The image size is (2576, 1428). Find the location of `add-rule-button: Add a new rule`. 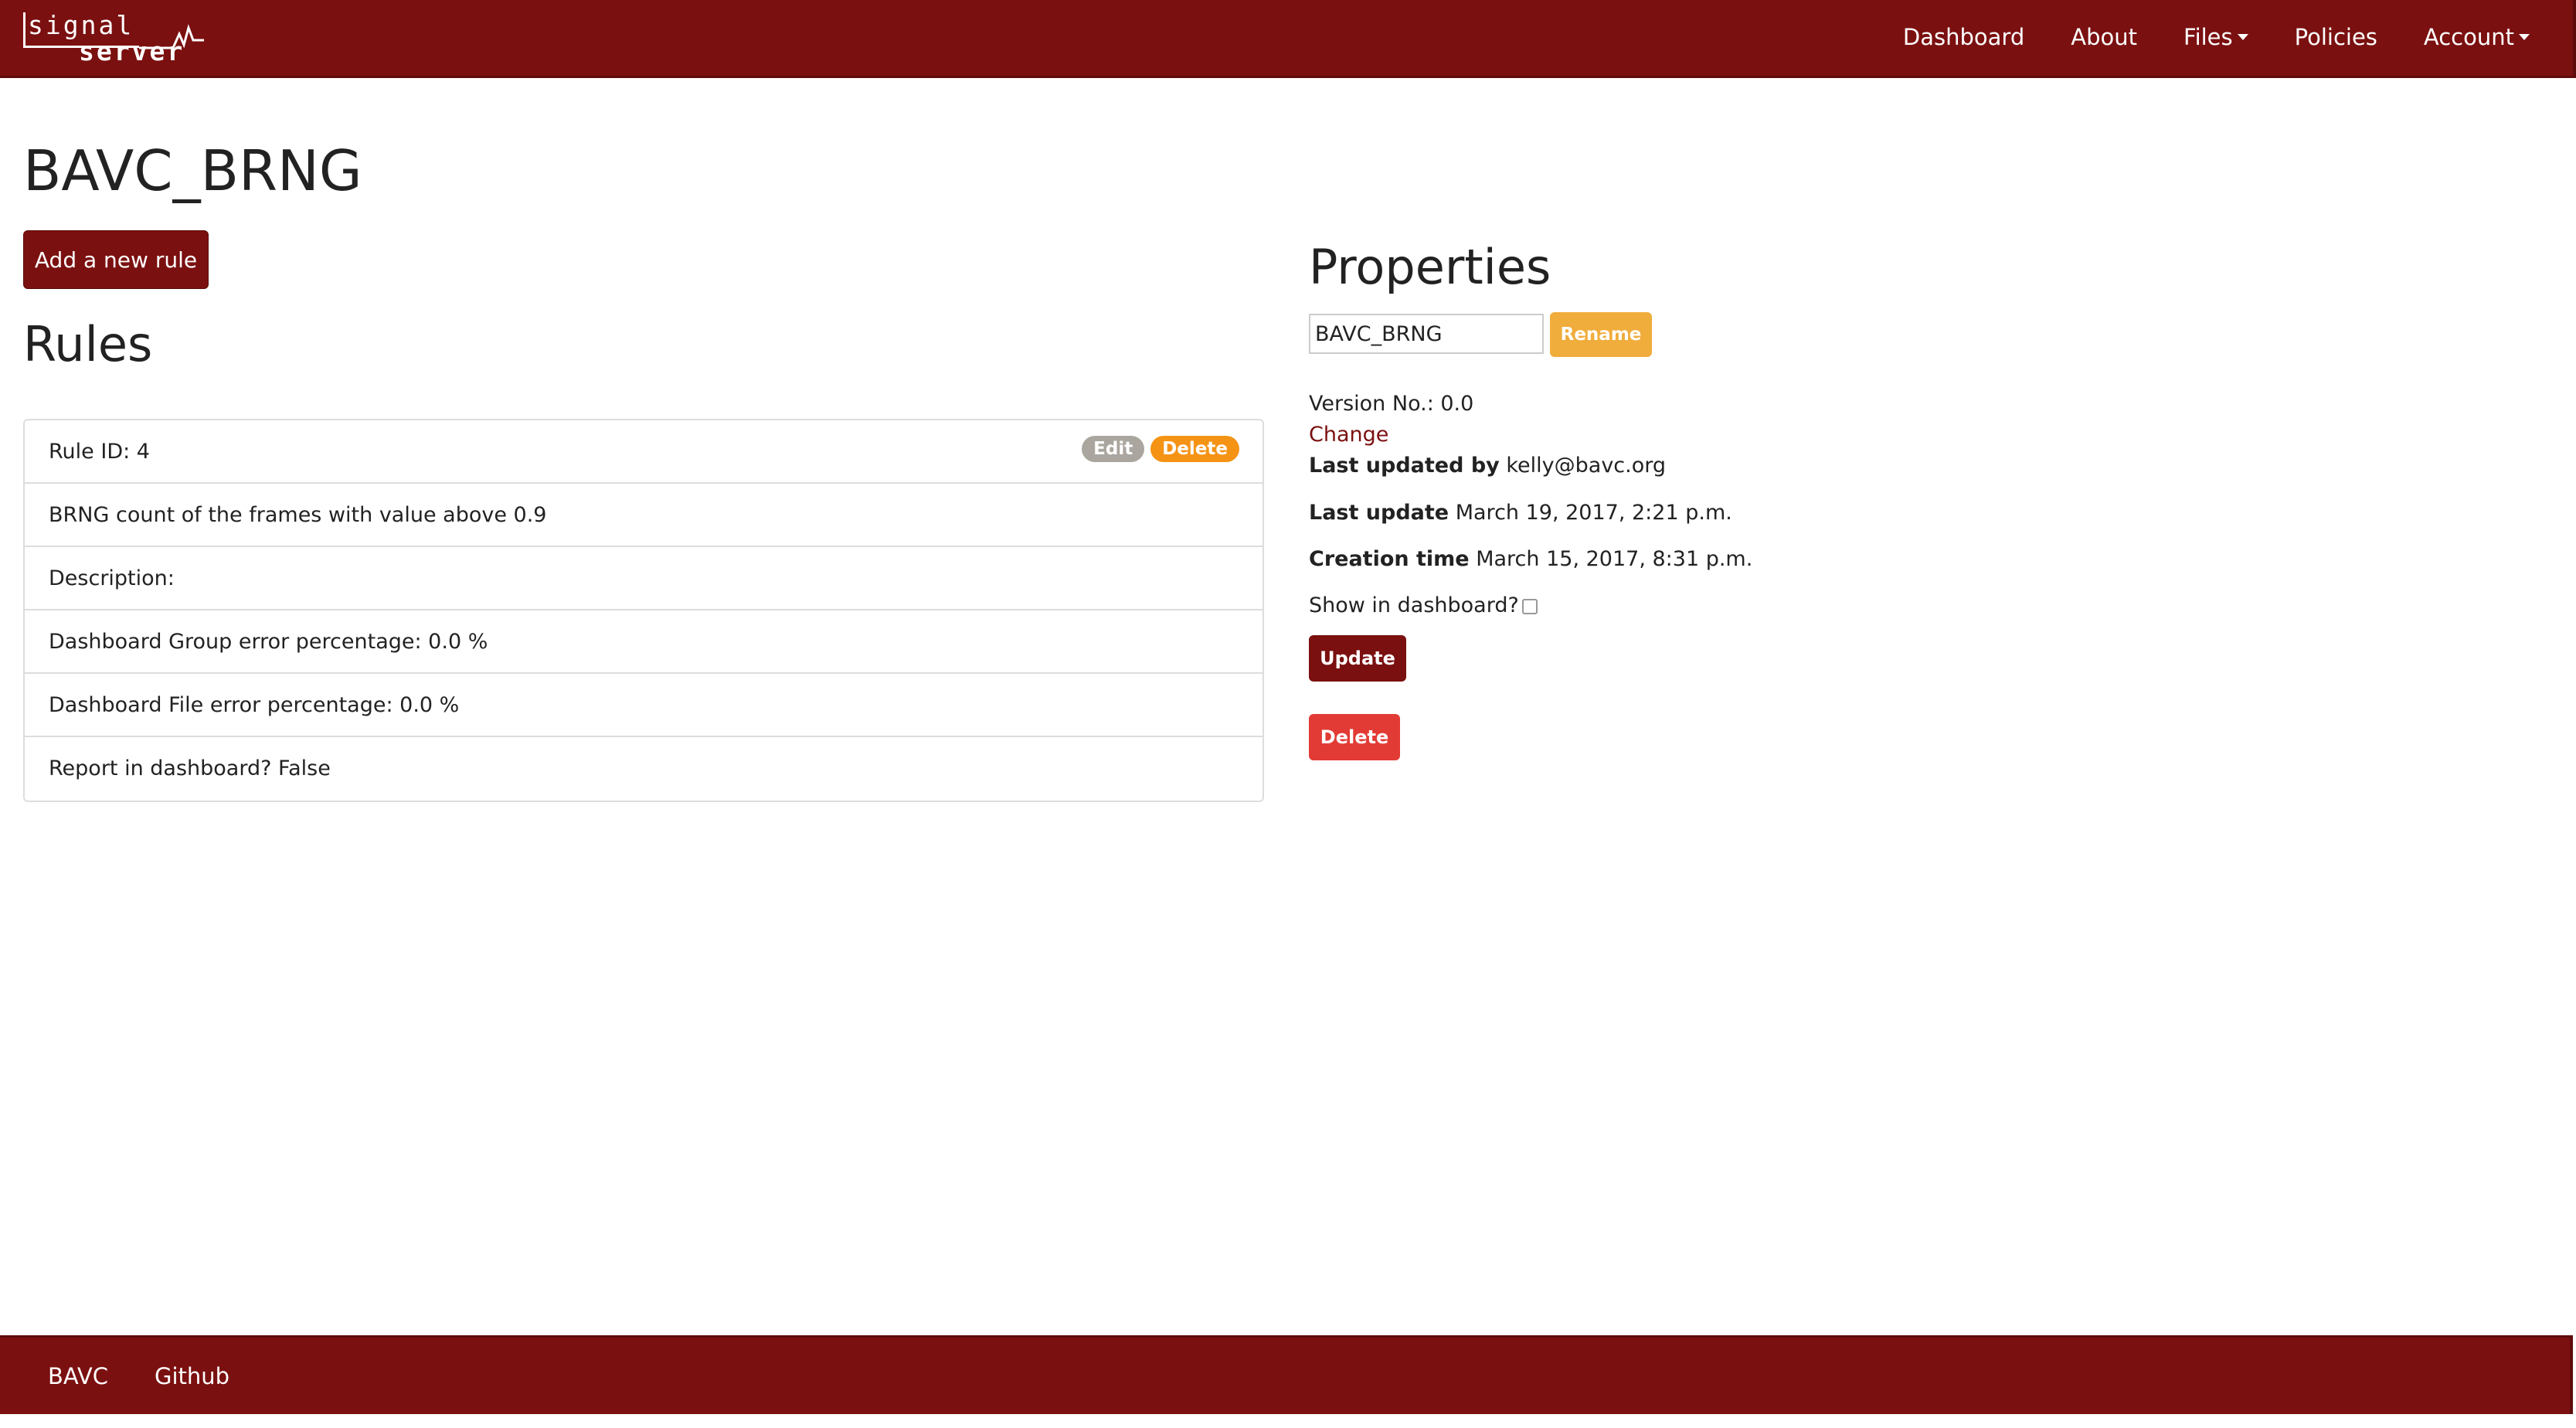

add-rule-button: Add a new rule is located at coordinates (116, 259).